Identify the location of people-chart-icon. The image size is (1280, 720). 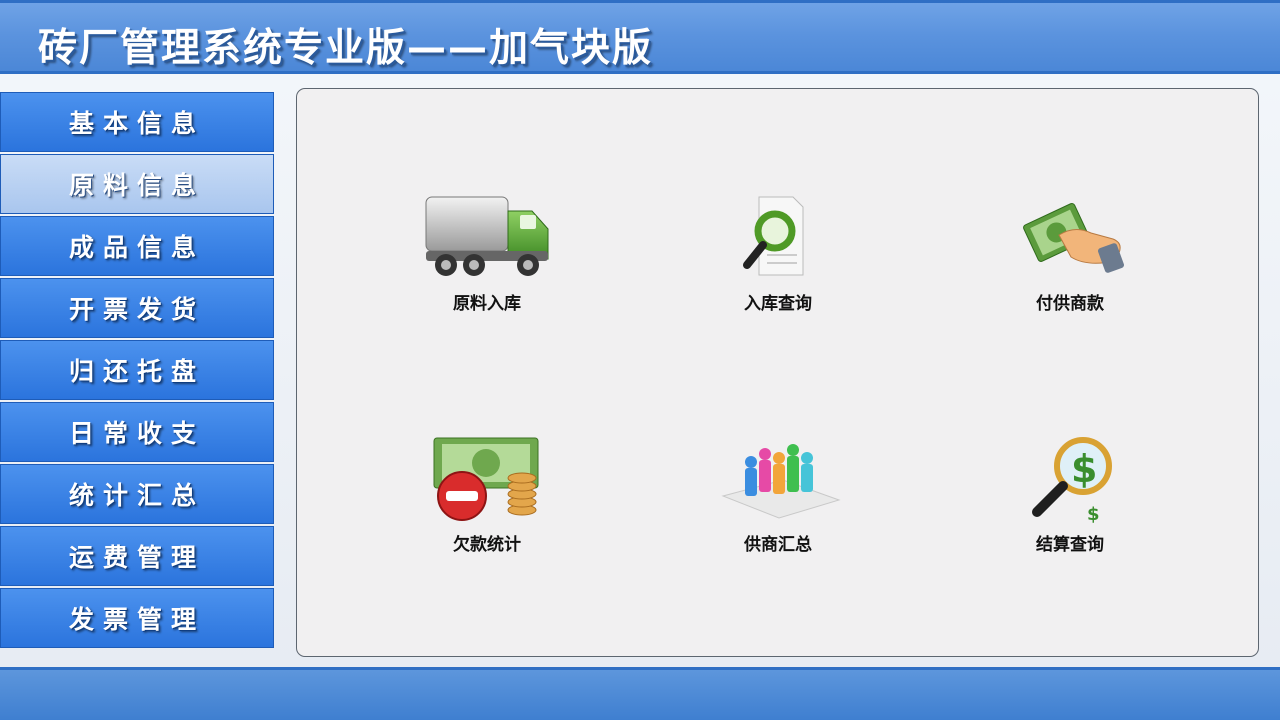
(781, 481).